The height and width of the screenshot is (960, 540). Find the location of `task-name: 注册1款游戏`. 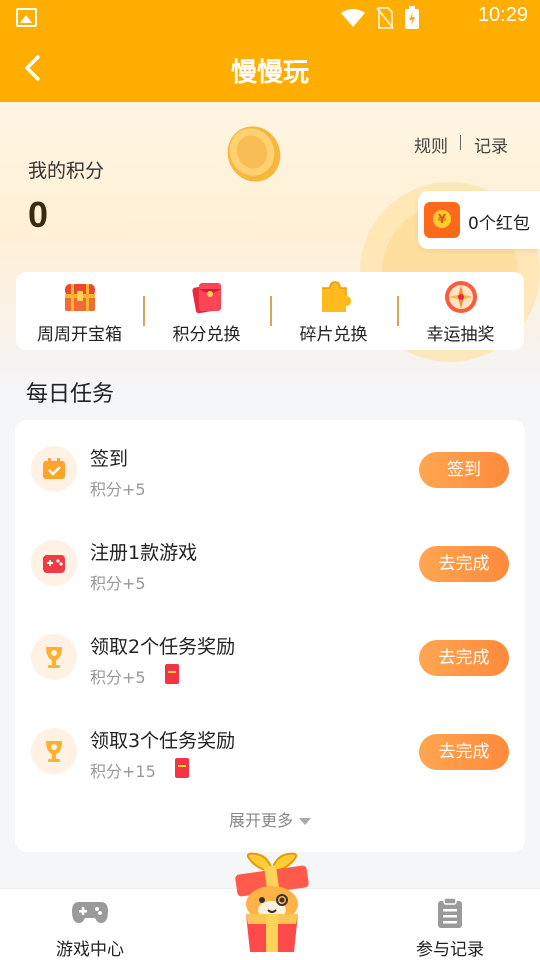

task-name: 注册1款游戏 is located at coordinates (144, 553).